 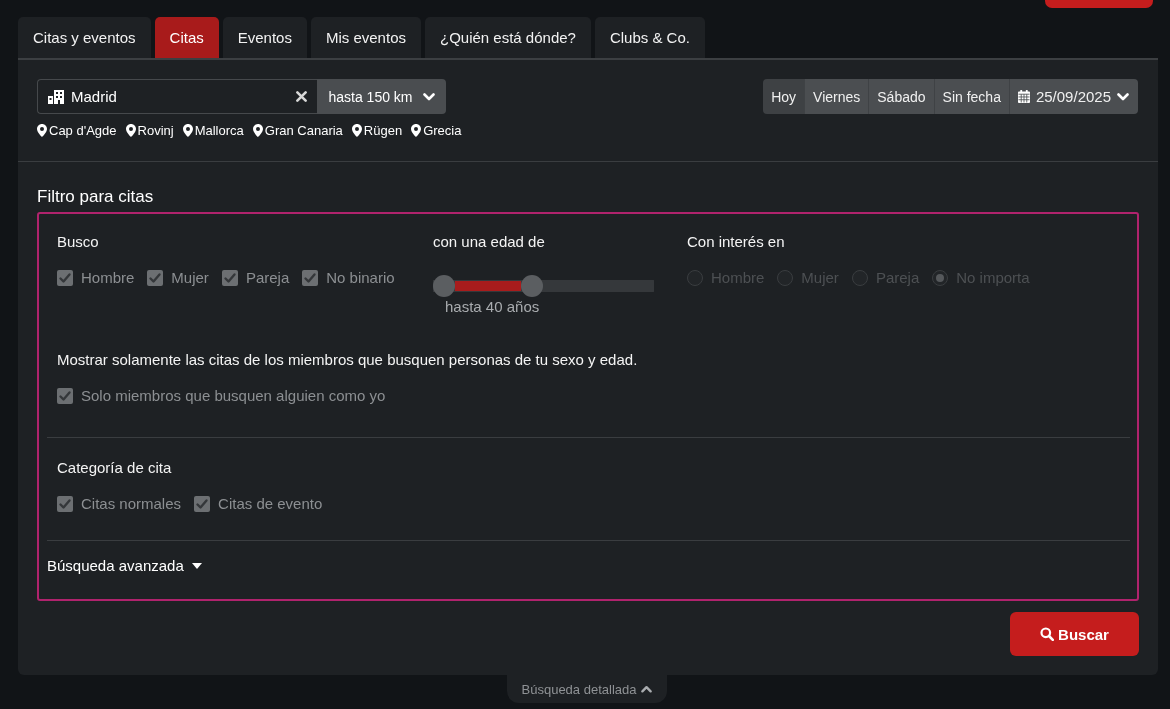 What do you see at coordinates (115, 468) in the screenshot?
I see `section-label: Categoría de cita` at bounding box center [115, 468].